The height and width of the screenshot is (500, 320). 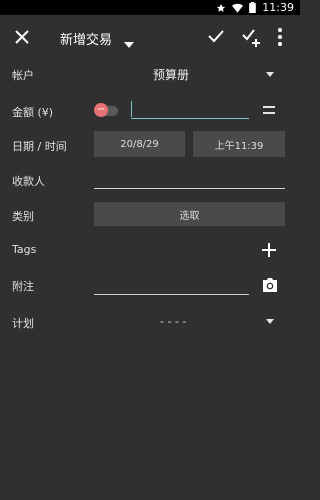 What do you see at coordinates (150, 111) in the screenshot?
I see `amount-row: 金额 (¥) −` at bounding box center [150, 111].